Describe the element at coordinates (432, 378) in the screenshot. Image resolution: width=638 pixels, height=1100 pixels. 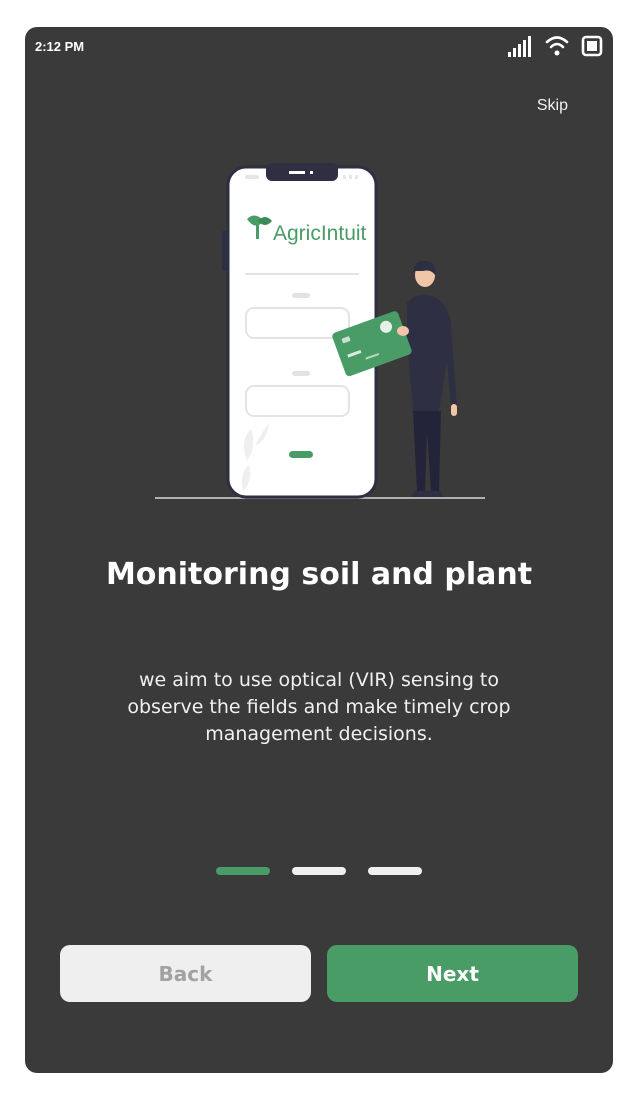
I see `person-figure` at that location.